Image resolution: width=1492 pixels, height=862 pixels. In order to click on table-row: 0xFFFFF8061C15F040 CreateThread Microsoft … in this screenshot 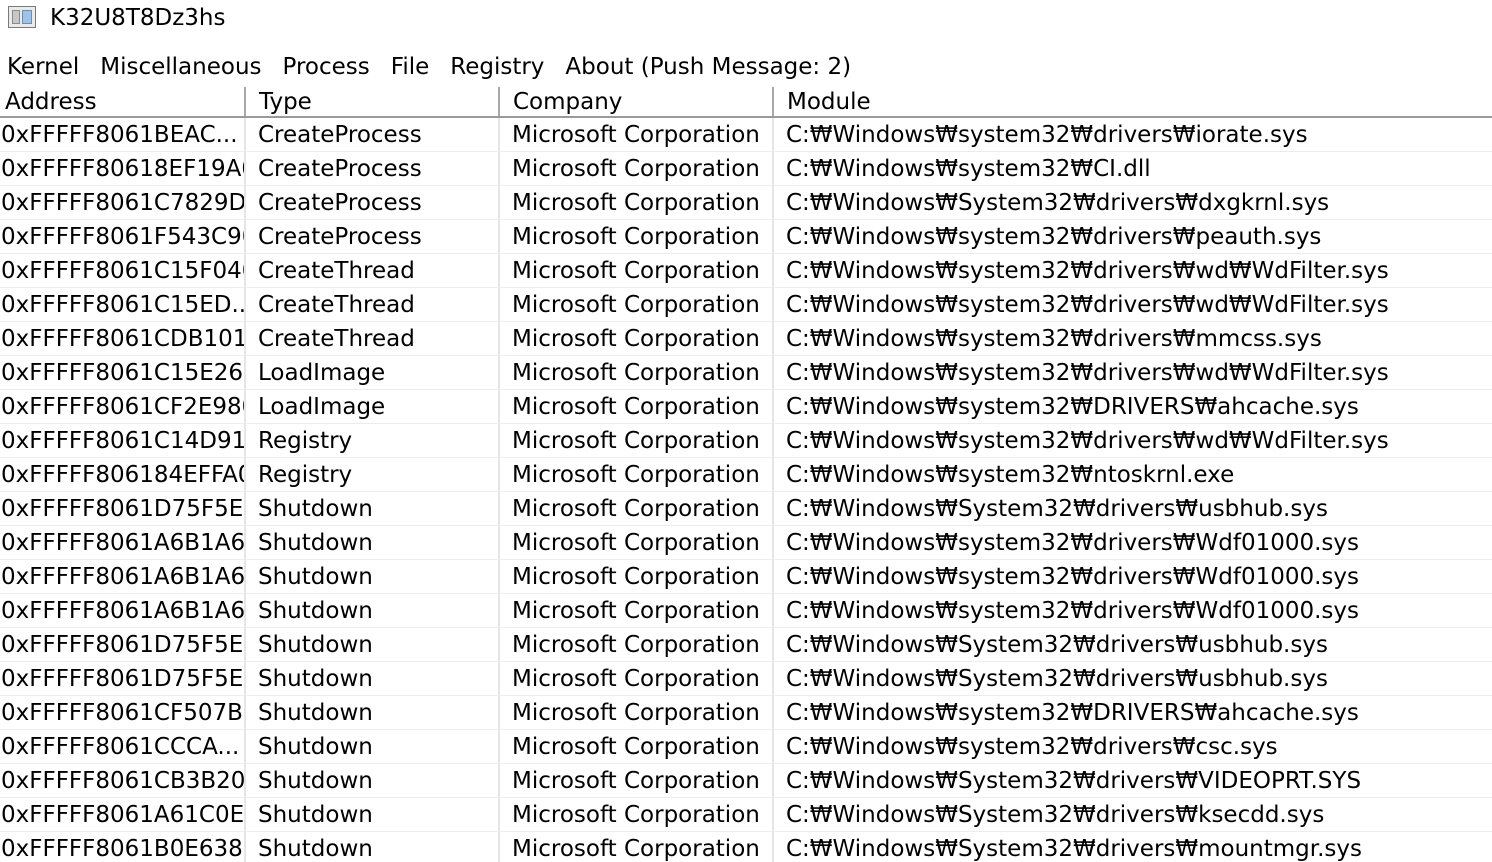, I will do `click(746, 271)`.